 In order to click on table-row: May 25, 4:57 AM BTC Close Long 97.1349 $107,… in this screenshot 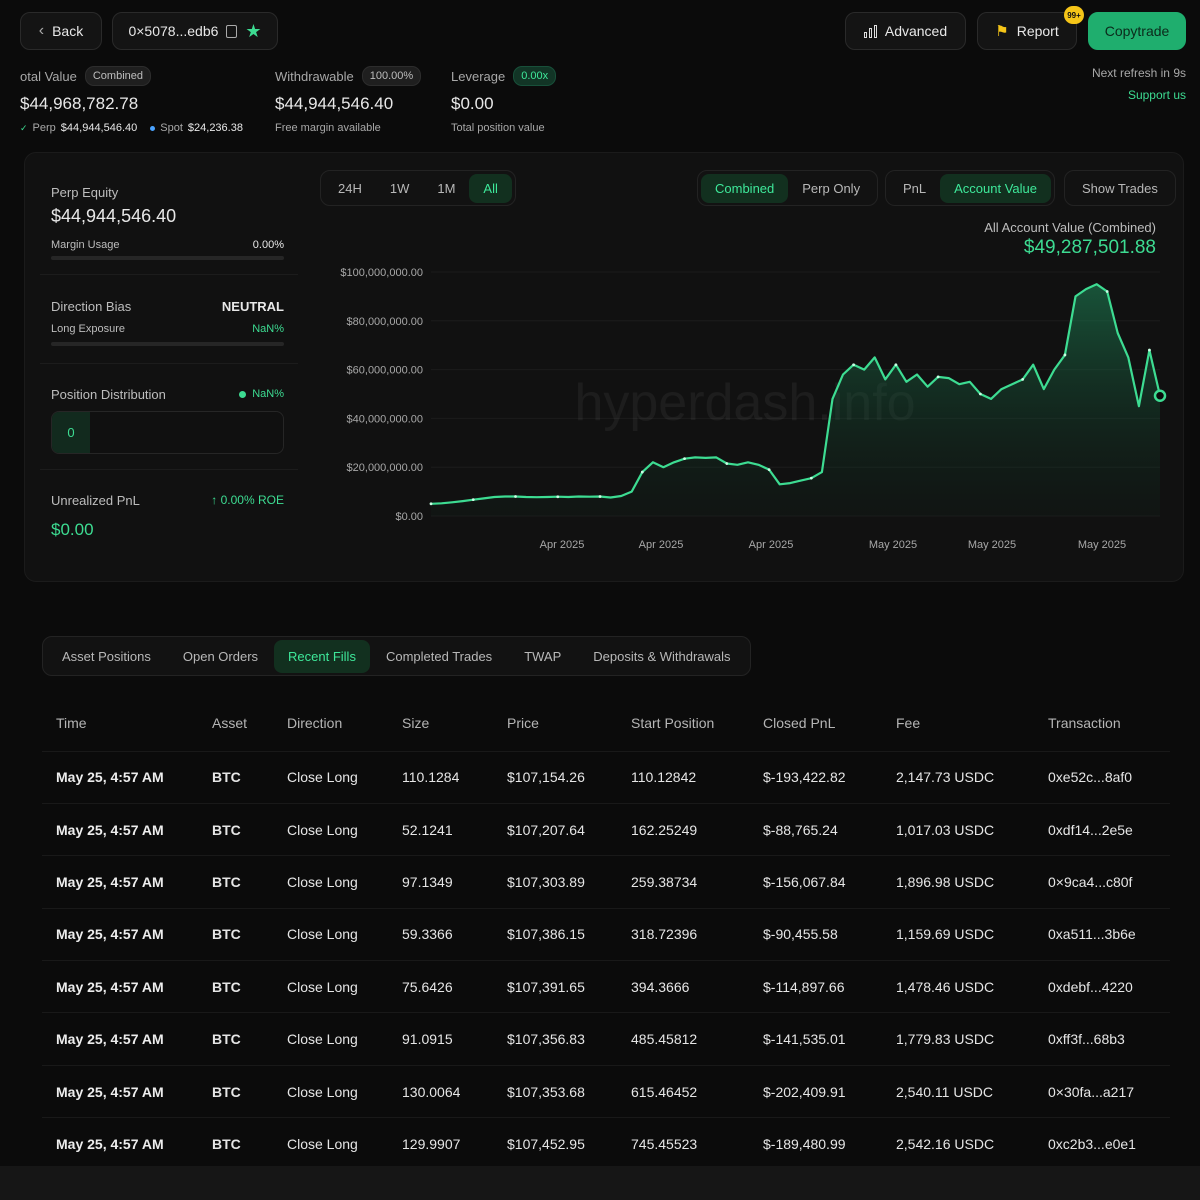, I will do `click(606, 882)`.